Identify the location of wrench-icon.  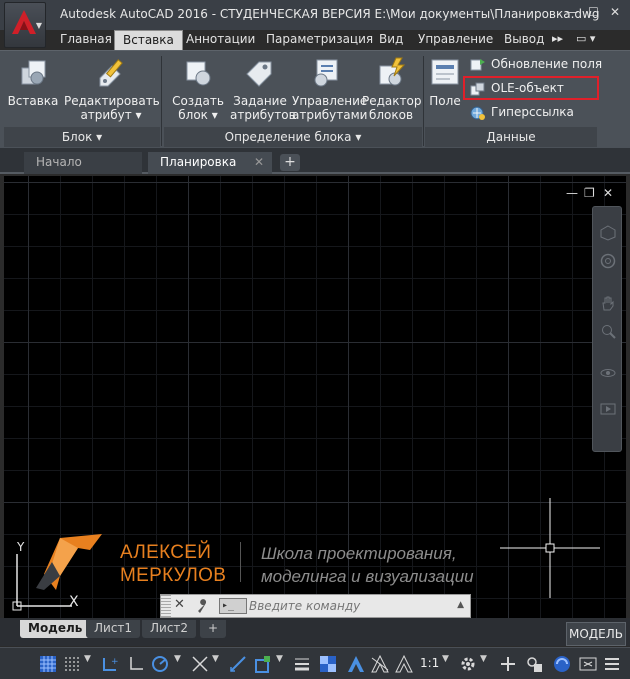
(203, 606).